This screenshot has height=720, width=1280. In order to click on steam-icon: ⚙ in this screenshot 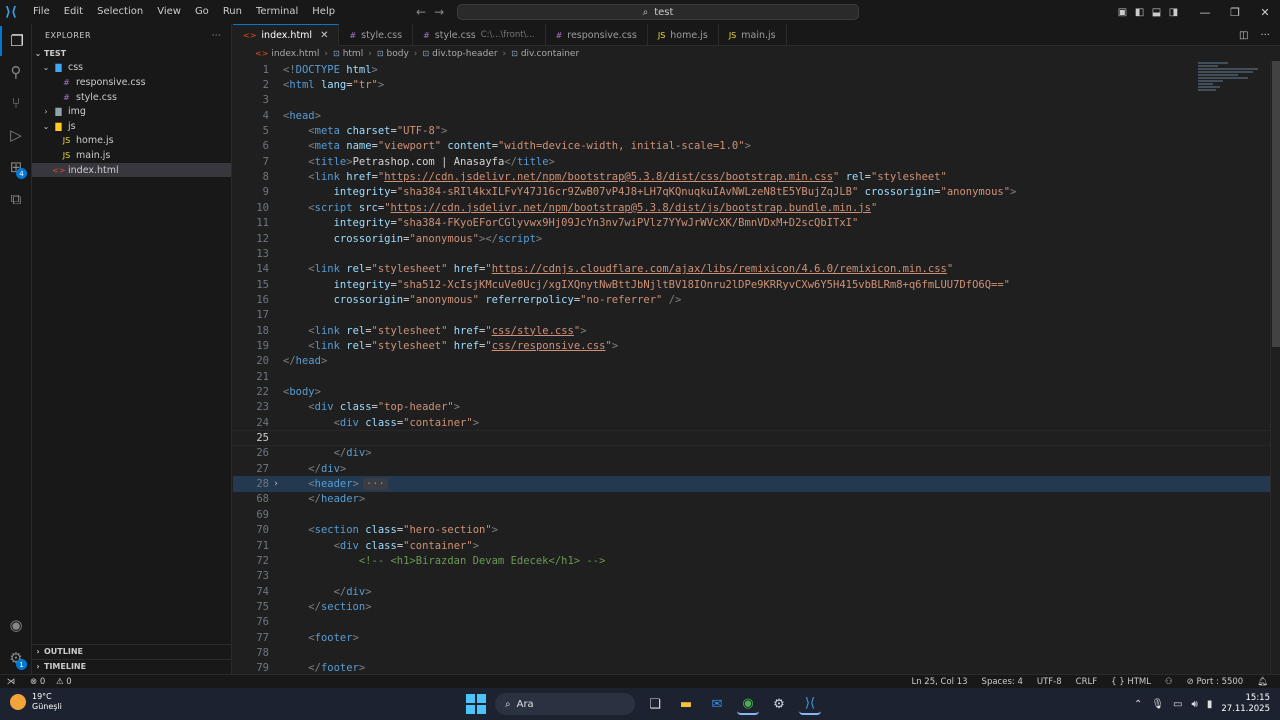, I will do `click(779, 704)`.